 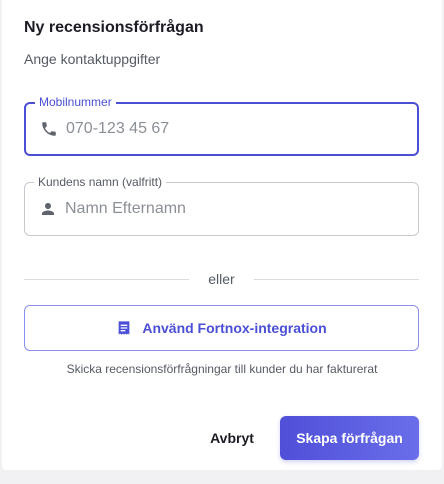 I want to click on fortnox-integration-button: Använd Fortnox-integration, so click(x=221, y=328).